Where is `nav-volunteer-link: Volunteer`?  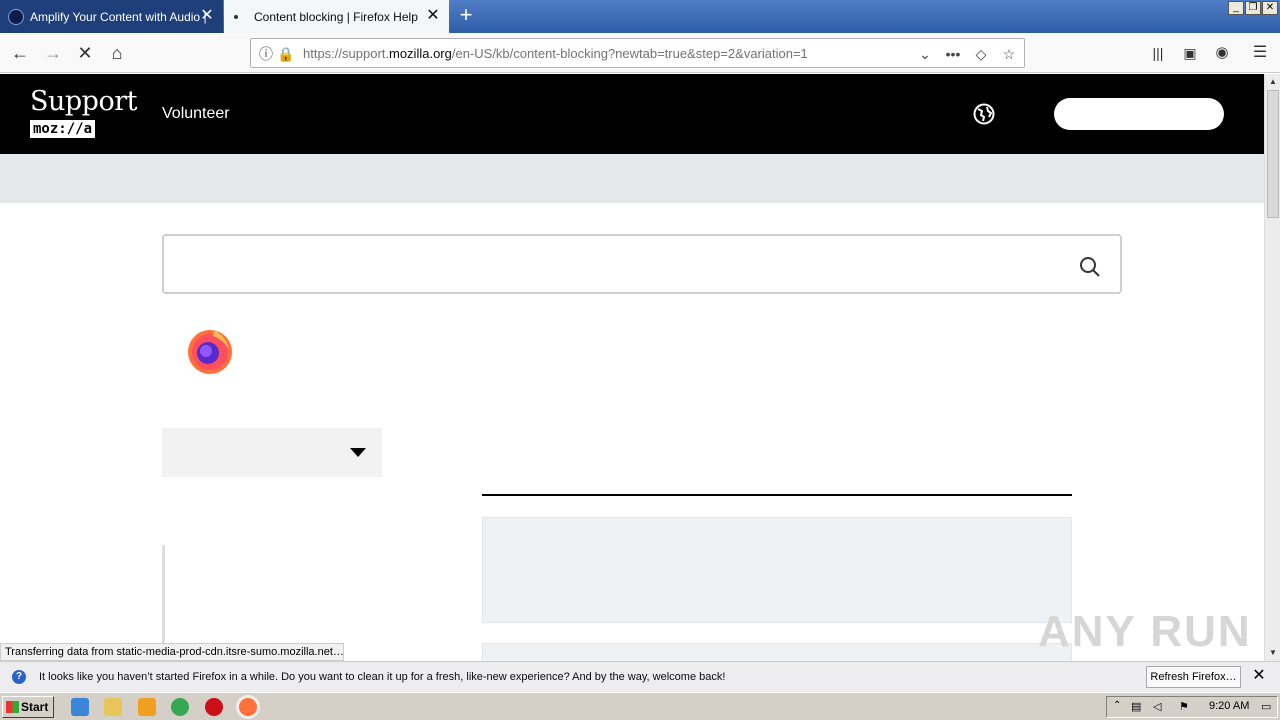 nav-volunteer-link: Volunteer is located at coordinates (196, 114).